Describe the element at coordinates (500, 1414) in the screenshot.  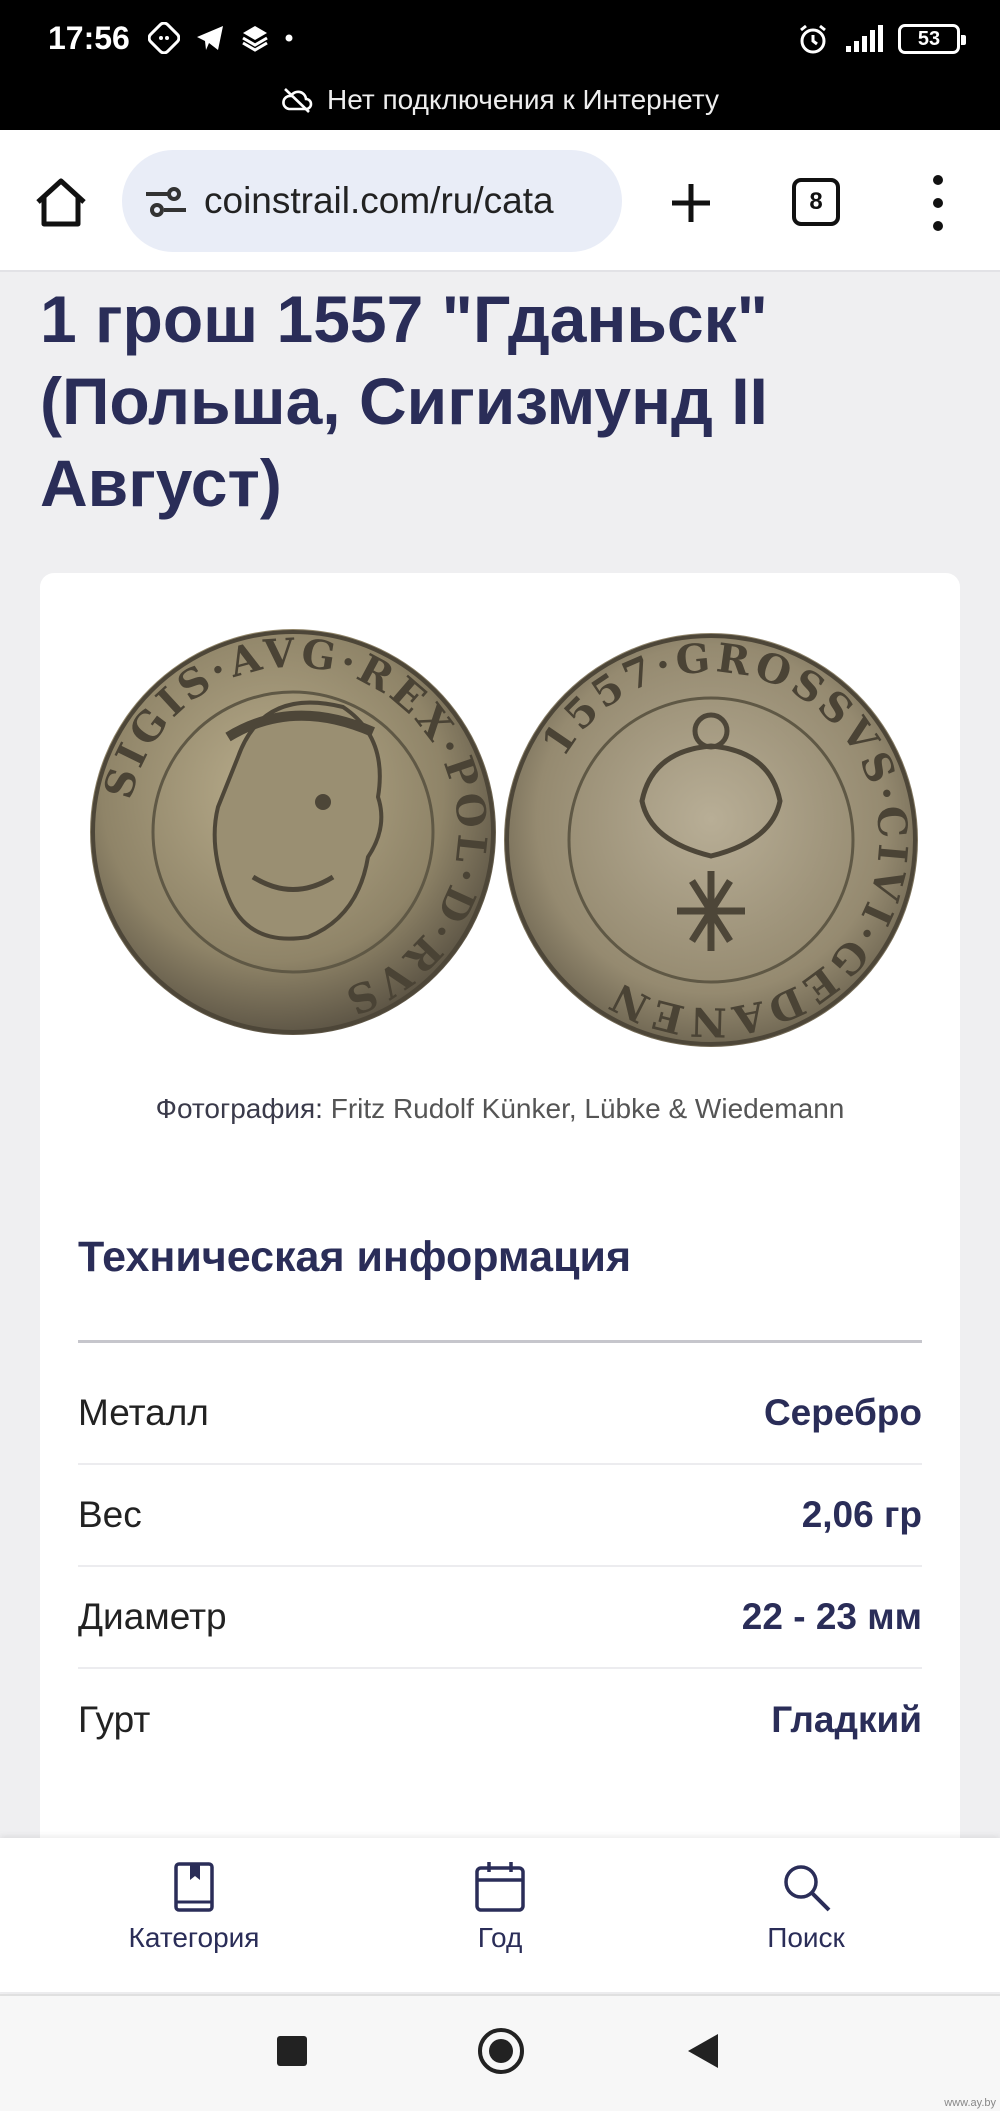
I see `spec-row-metal: Металл Серебро` at that location.